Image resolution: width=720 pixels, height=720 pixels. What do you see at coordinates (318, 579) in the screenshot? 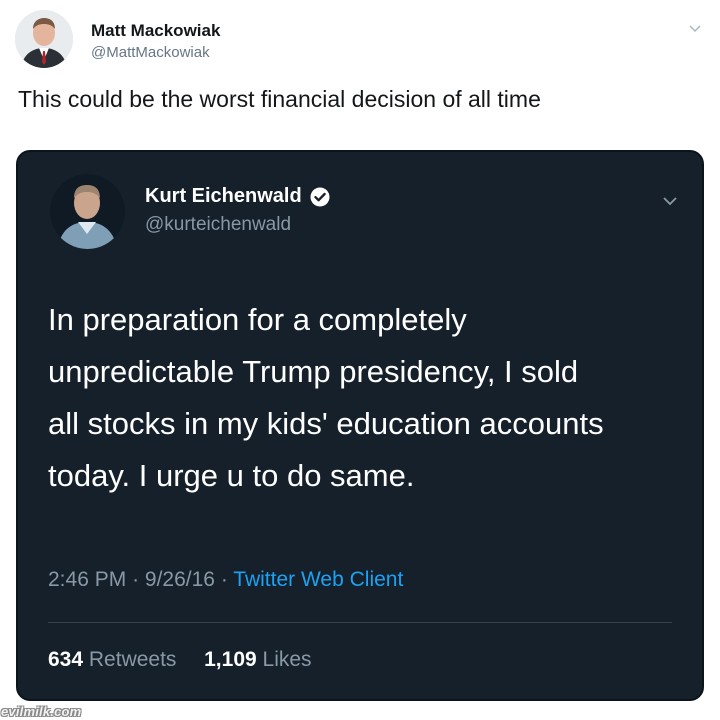
I see `tweet-source-link: Twitter Web Client` at bounding box center [318, 579].